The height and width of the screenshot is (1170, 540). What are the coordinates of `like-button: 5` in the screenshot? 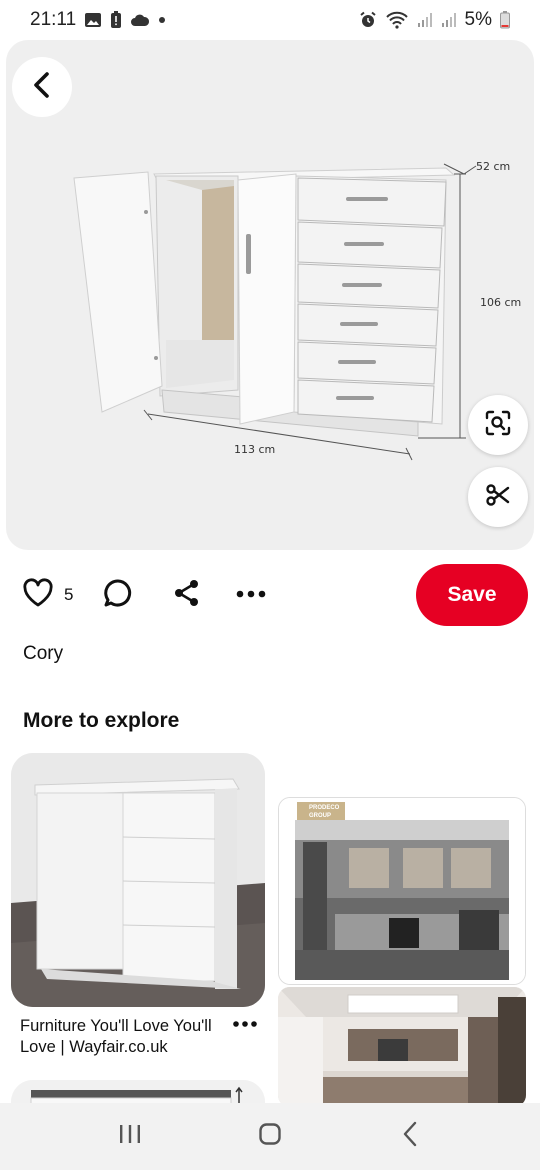 It's located at (47, 595).